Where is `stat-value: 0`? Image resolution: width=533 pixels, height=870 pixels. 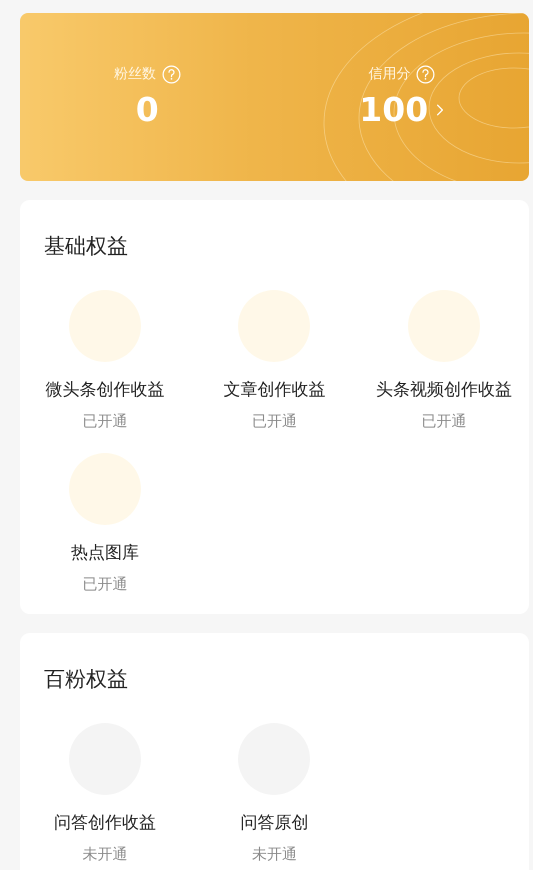
stat-value: 0 is located at coordinates (147, 110).